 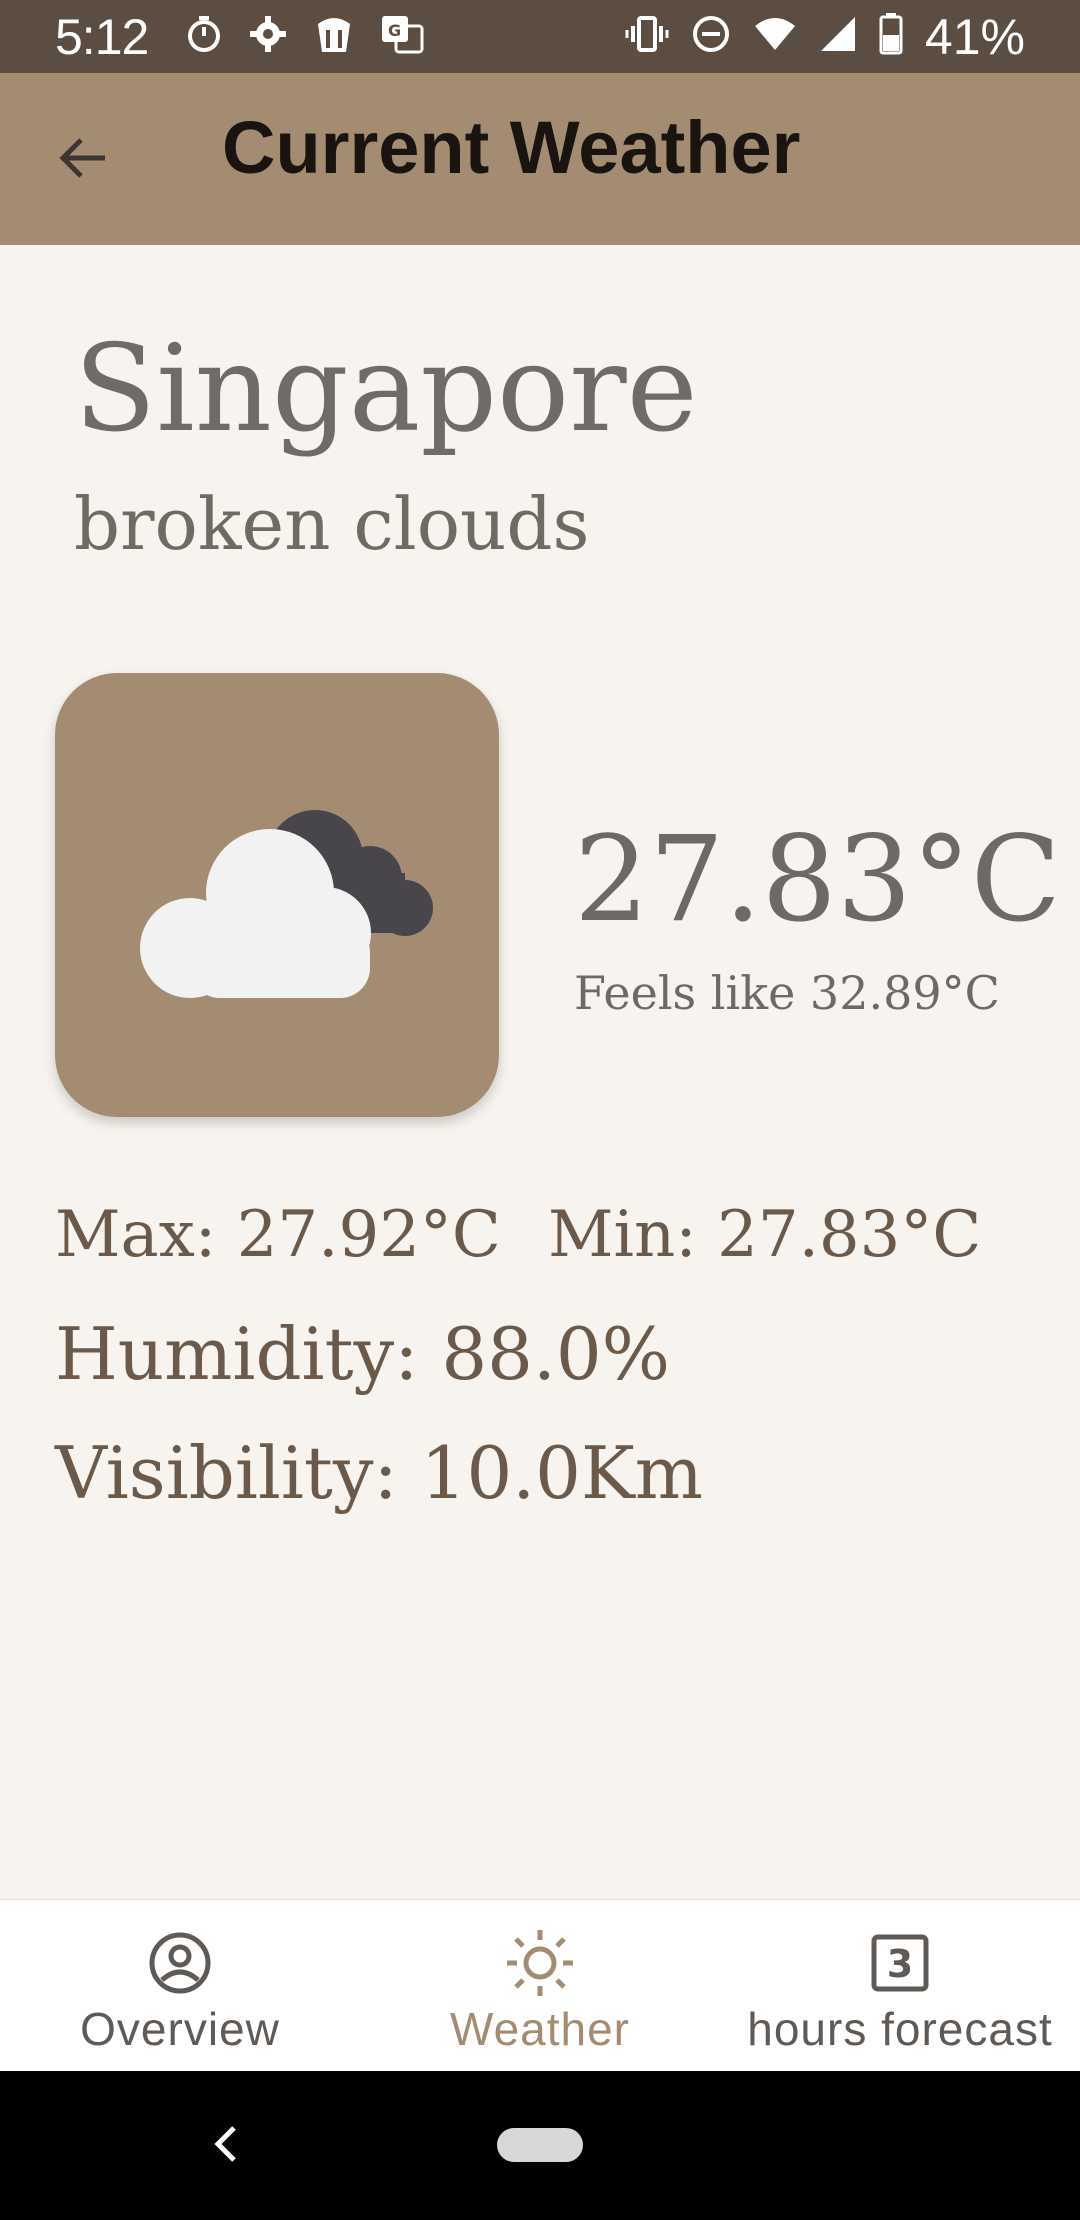 I want to click on number-3-box-icon: 3, so click(x=900, y=1963).